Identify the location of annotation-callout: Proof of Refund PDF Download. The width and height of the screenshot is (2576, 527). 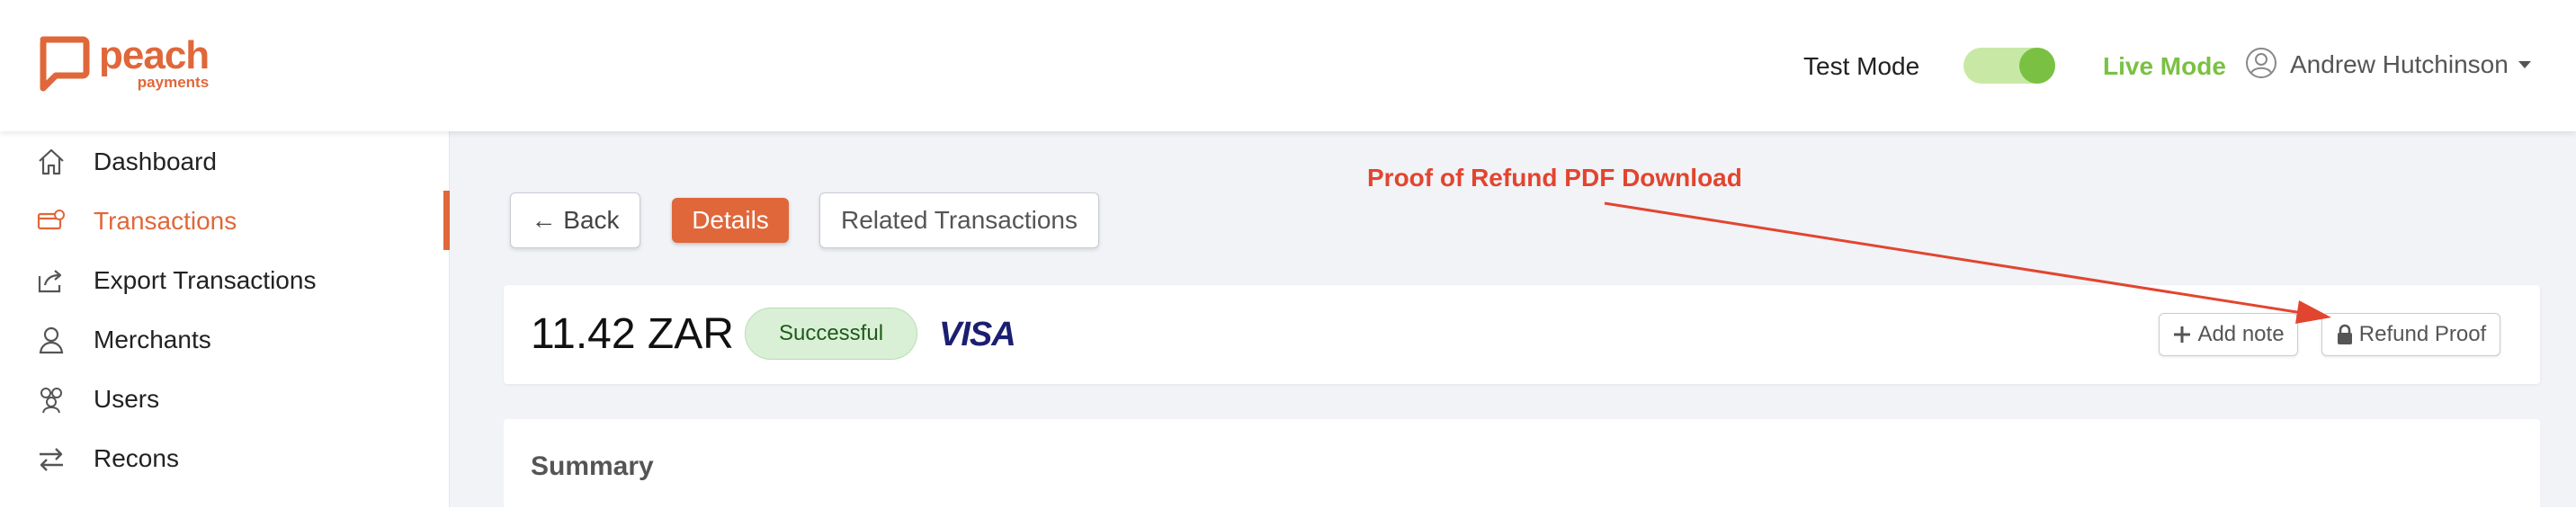
(1554, 178).